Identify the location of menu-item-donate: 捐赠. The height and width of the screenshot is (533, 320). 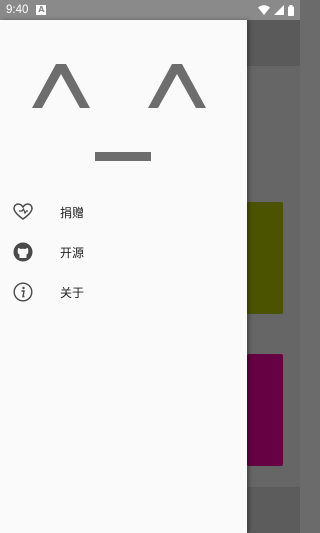
(123, 212).